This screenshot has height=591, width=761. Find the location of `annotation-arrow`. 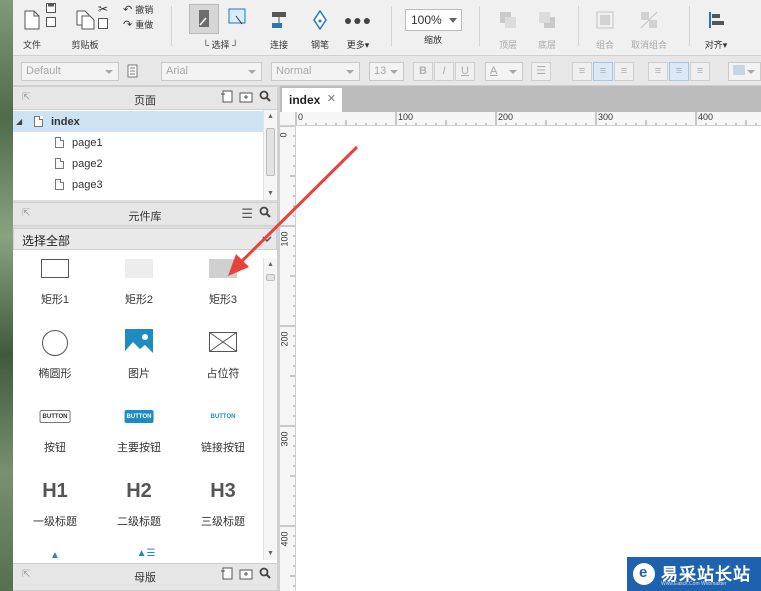

annotation-arrow is located at coordinates (293, 210).